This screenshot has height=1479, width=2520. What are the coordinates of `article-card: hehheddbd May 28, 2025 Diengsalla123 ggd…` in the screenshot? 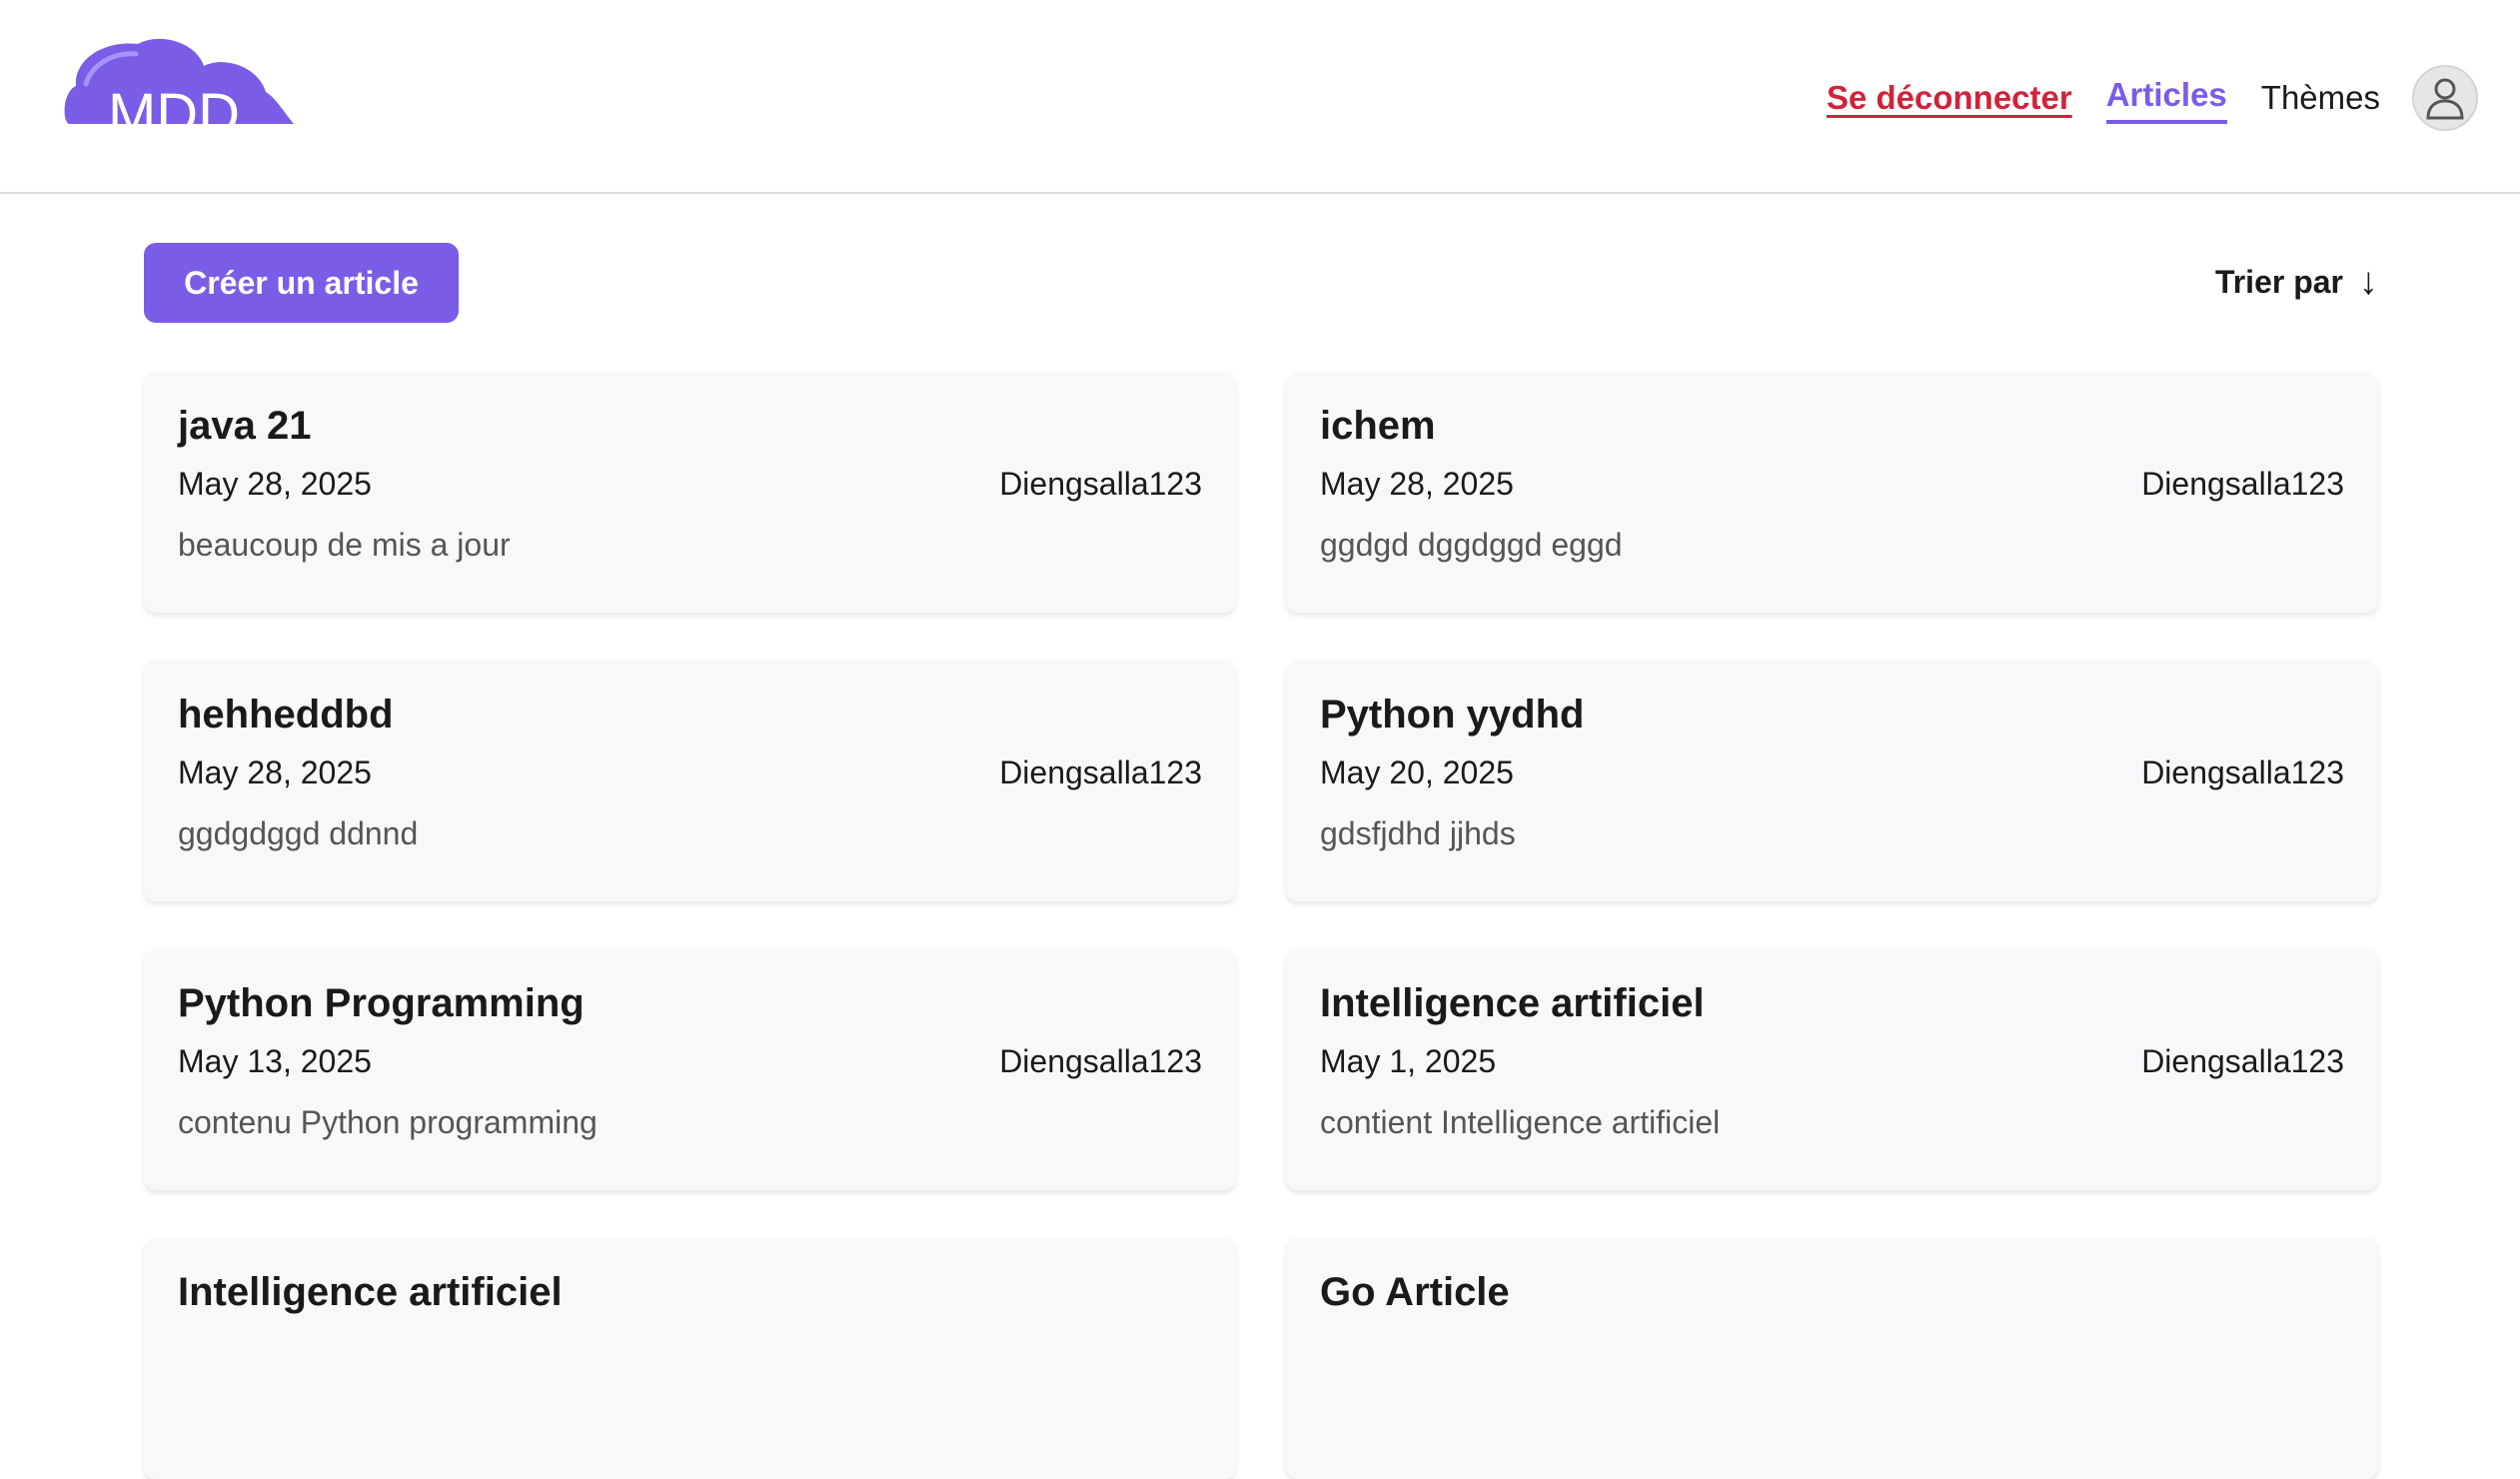 It's located at (690, 781).